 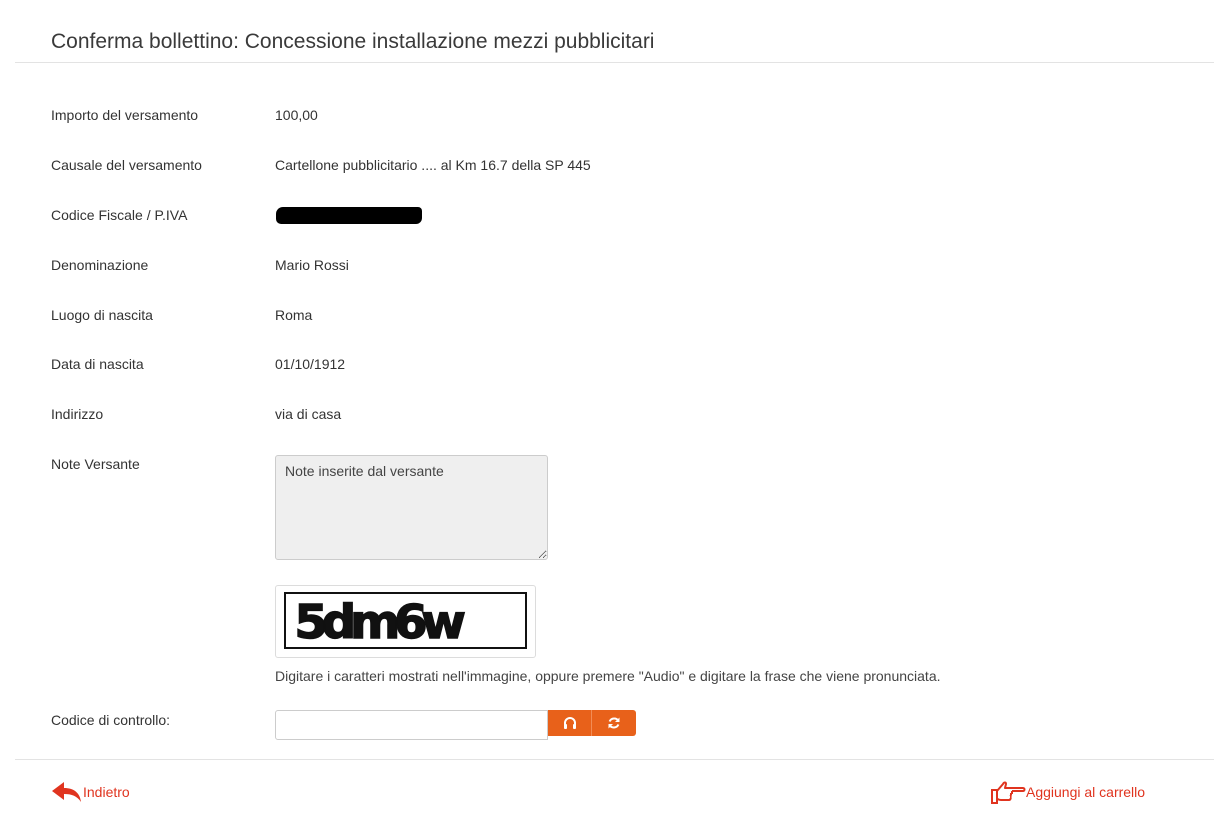 I want to click on causale-label: Causale del versamento, so click(x=126, y=165).